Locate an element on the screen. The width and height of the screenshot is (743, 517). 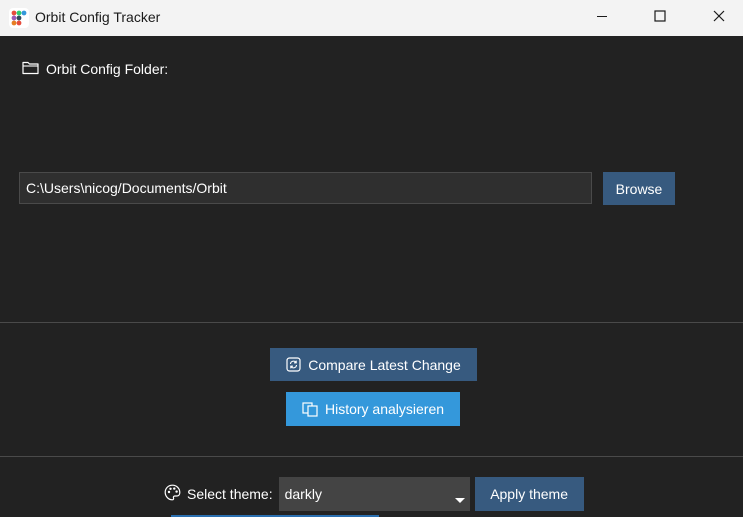
folder-path-input is located at coordinates (305, 188).